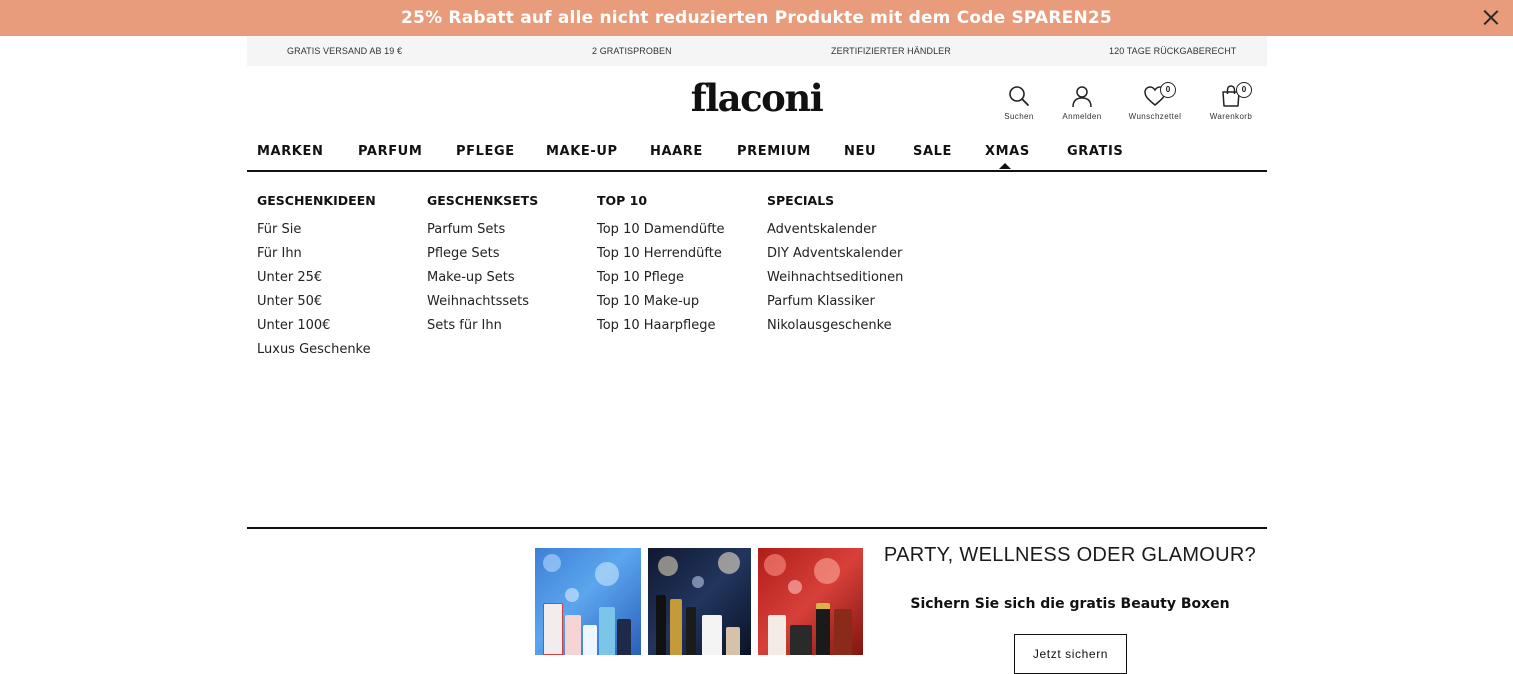 This screenshot has height=674, width=1513. What do you see at coordinates (1007, 151) in the screenshot?
I see `nav-item-xmas: XMAS` at bounding box center [1007, 151].